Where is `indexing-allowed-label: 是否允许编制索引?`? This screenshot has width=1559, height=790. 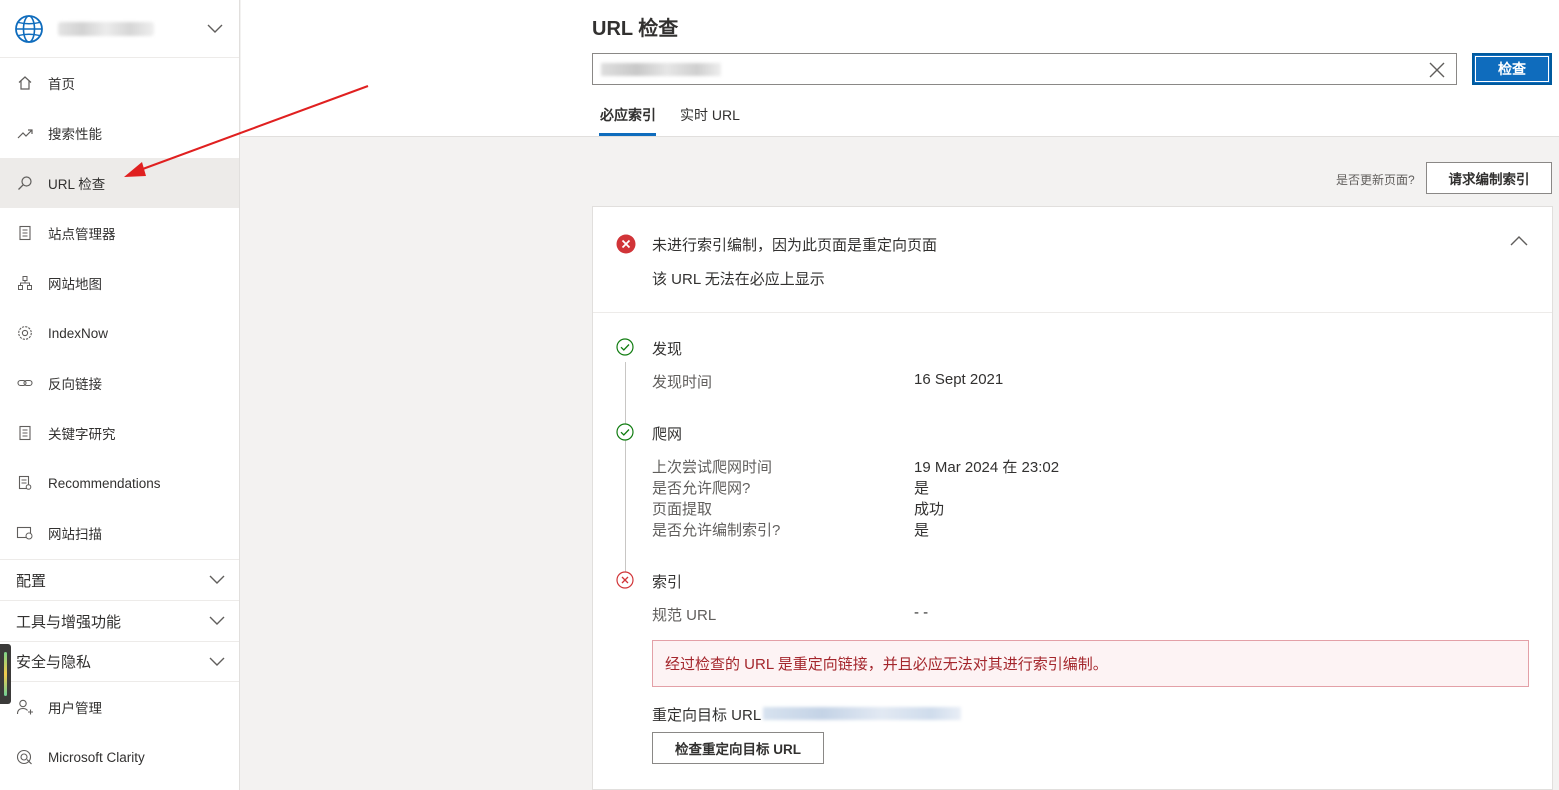 indexing-allowed-label: 是否允许编制索引? is located at coordinates (716, 530).